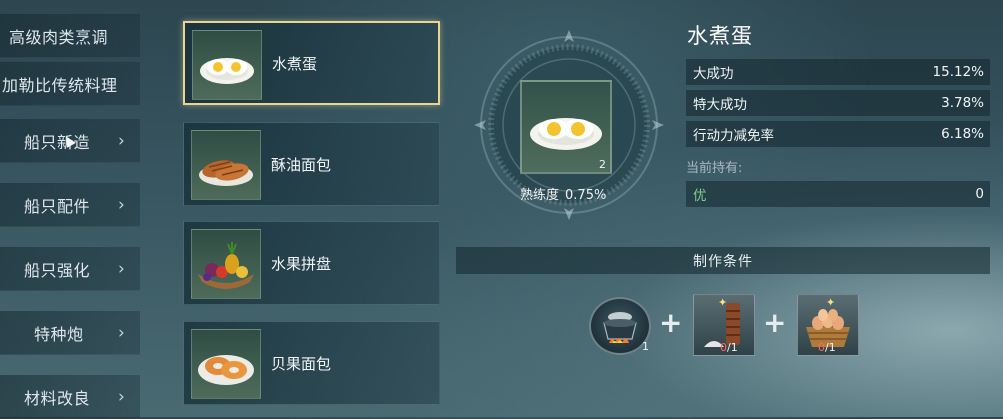 The width and height of the screenshot is (1003, 419). I want to click on recipe-item: 酥油面包, so click(311, 164).